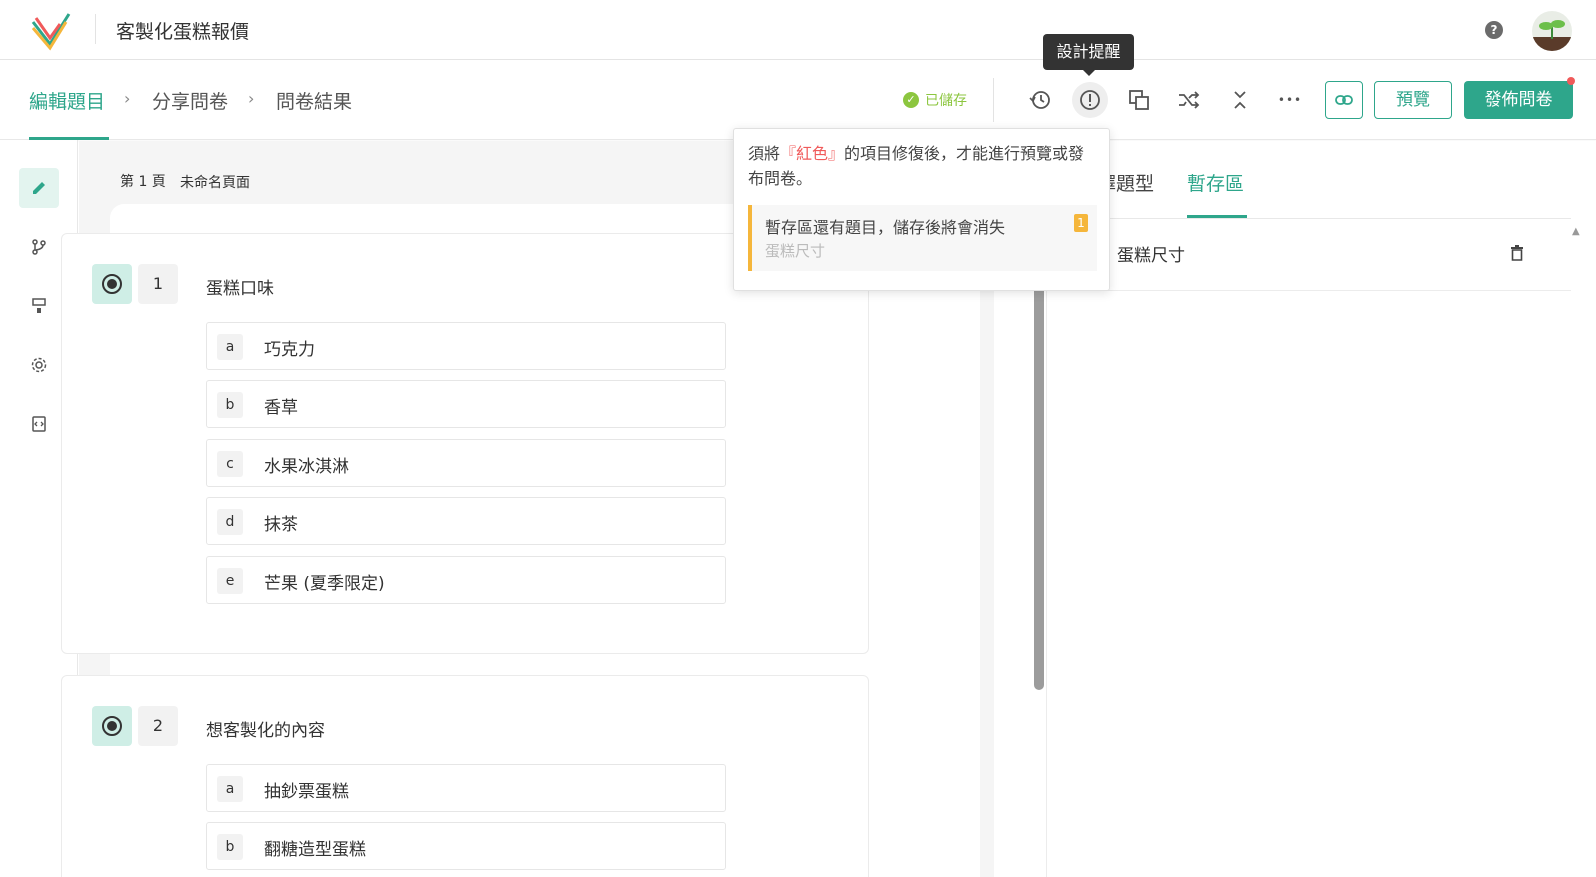 The height and width of the screenshot is (877, 1596). What do you see at coordinates (215, 182) in the screenshot?
I see `page-name: 未命名頁面` at bounding box center [215, 182].